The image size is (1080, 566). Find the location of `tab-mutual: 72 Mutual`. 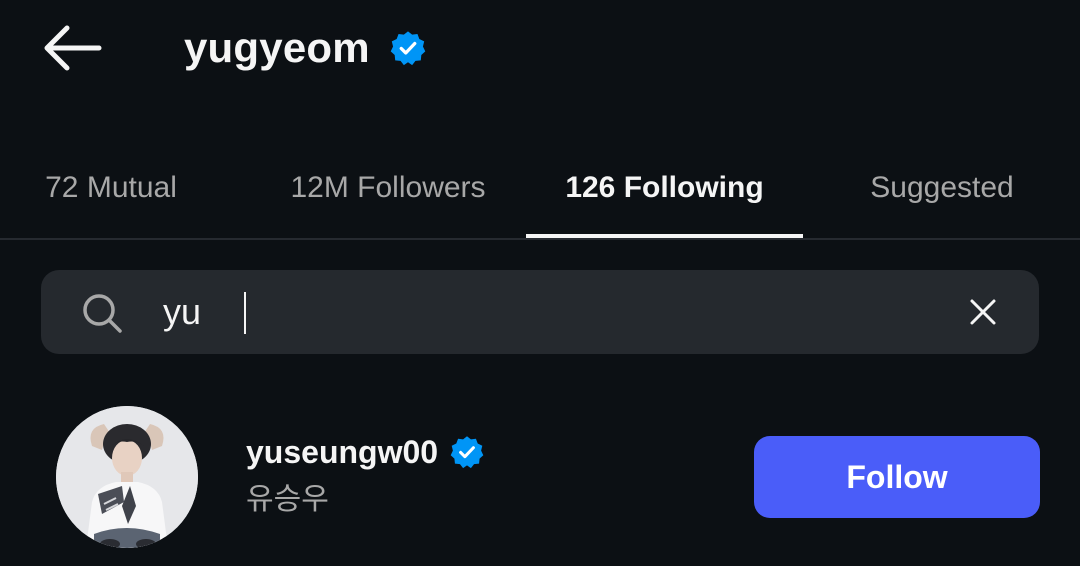

tab-mutual: 72 Mutual is located at coordinates (111, 188).